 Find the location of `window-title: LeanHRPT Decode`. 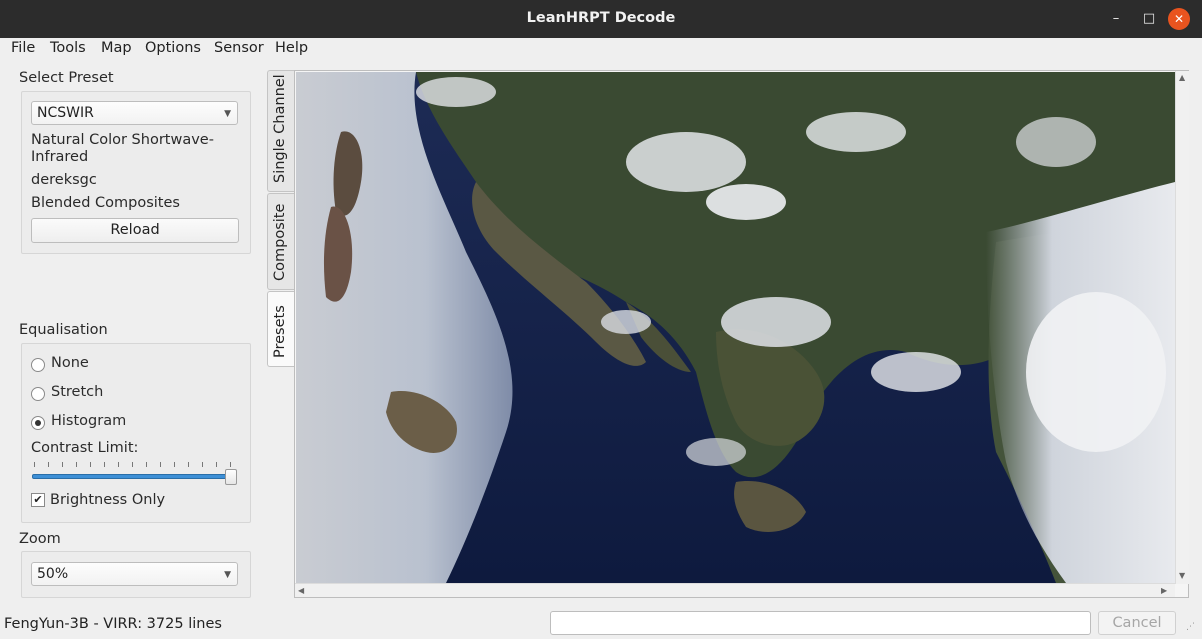

window-title: LeanHRPT Decode is located at coordinates (601, 18).